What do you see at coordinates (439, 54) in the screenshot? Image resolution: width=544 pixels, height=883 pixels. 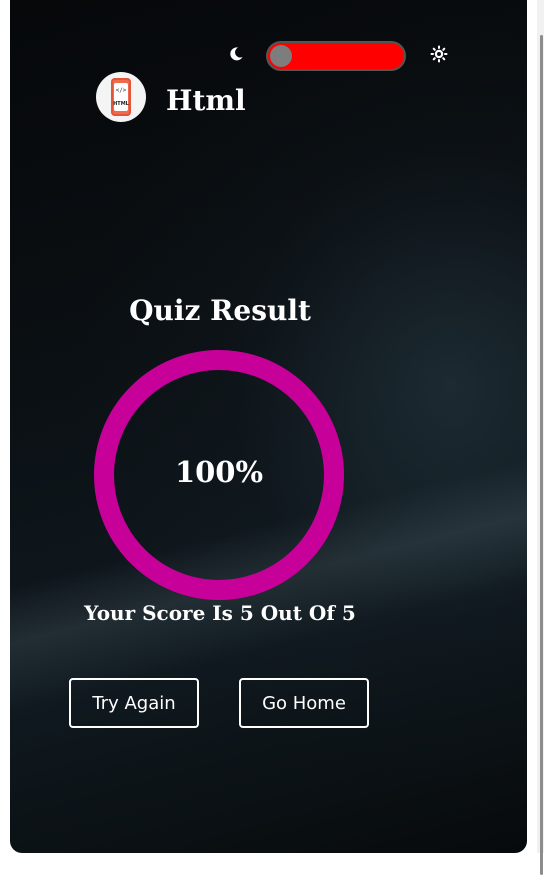 I see `sun-icon` at bounding box center [439, 54].